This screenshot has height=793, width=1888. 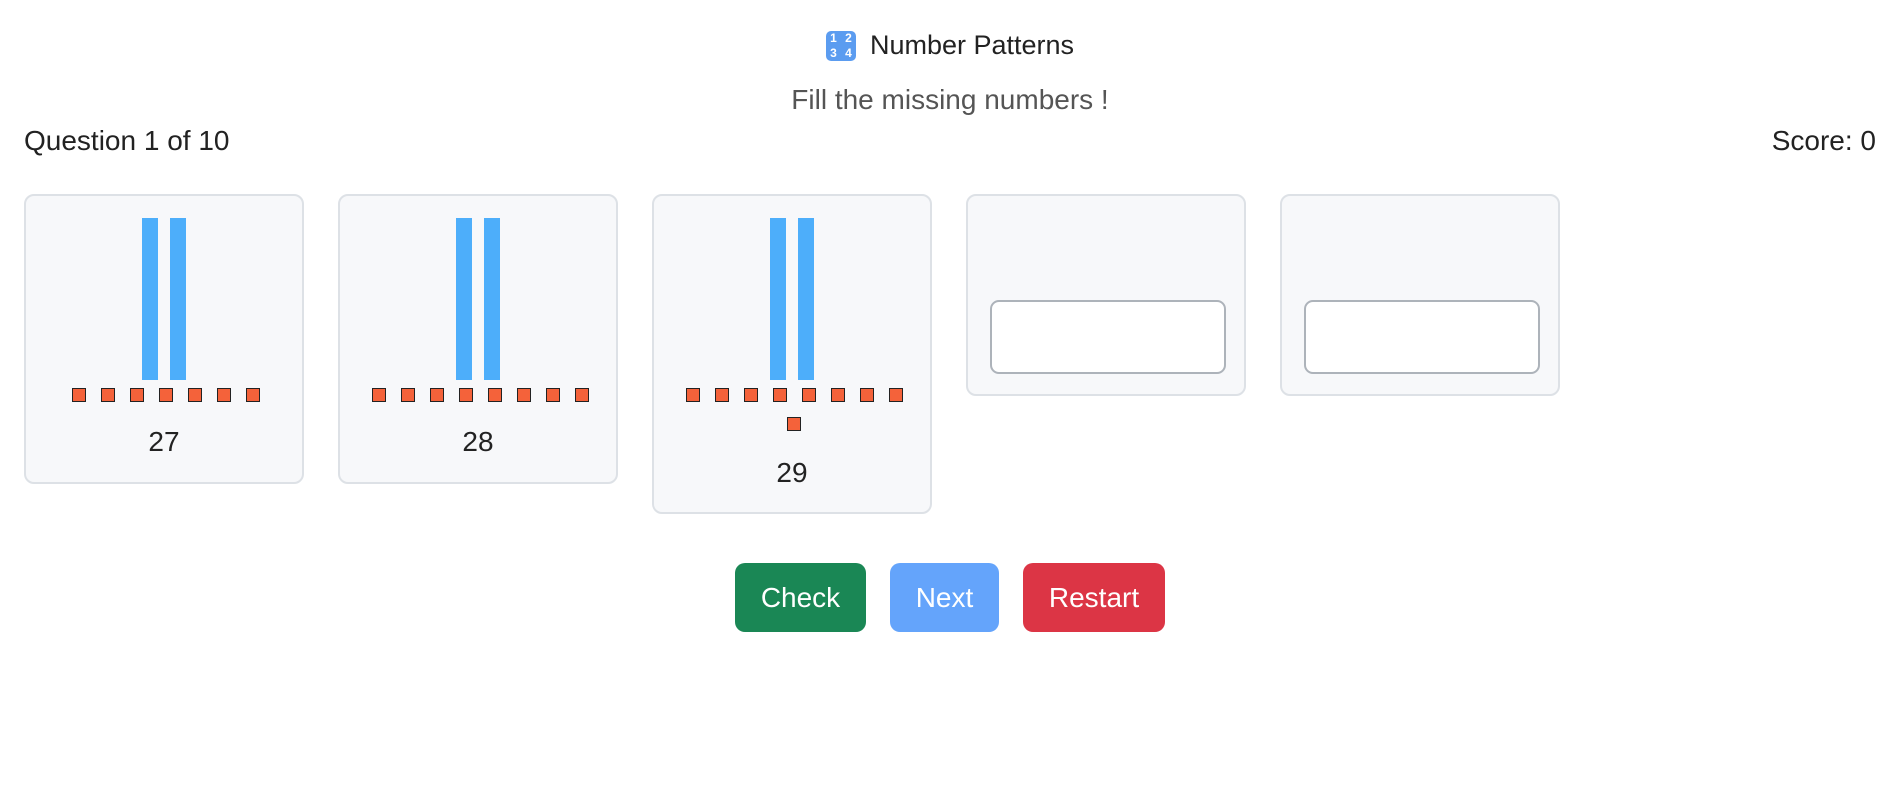 I want to click on score-display: Score: 0, so click(x=1823, y=140).